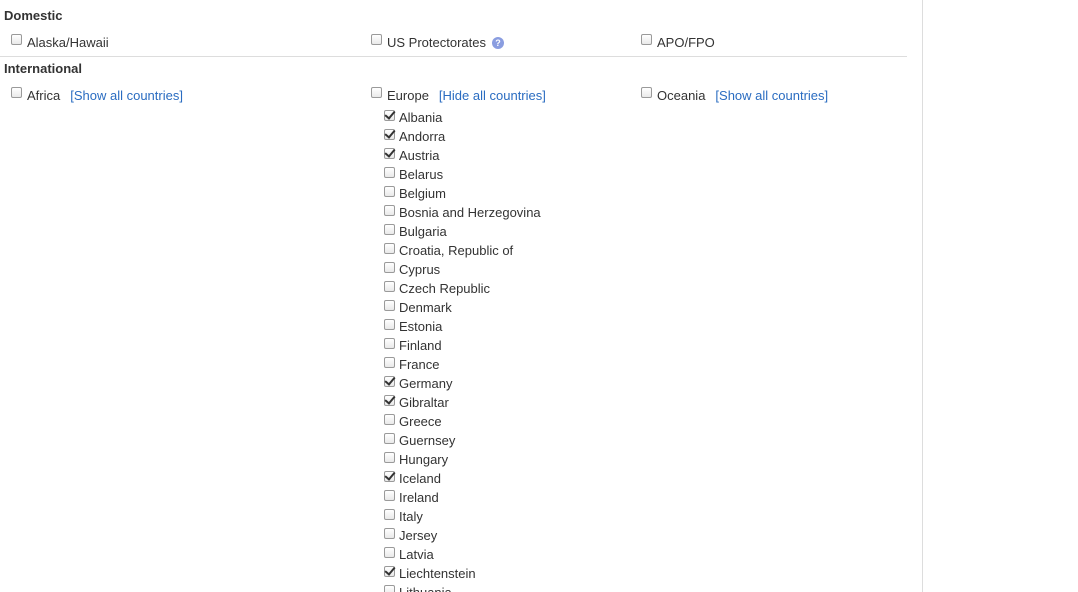 Image resolution: width=1078 pixels, height=592 pixels. I want to click on country-item: Austria, so click(462, 155).